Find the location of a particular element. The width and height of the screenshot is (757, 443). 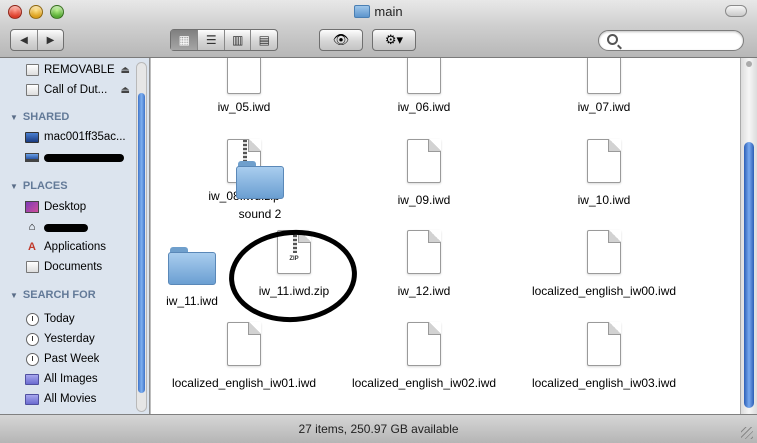

sidebar-item-desktop: Desktop is located at coordinates (68, 207).